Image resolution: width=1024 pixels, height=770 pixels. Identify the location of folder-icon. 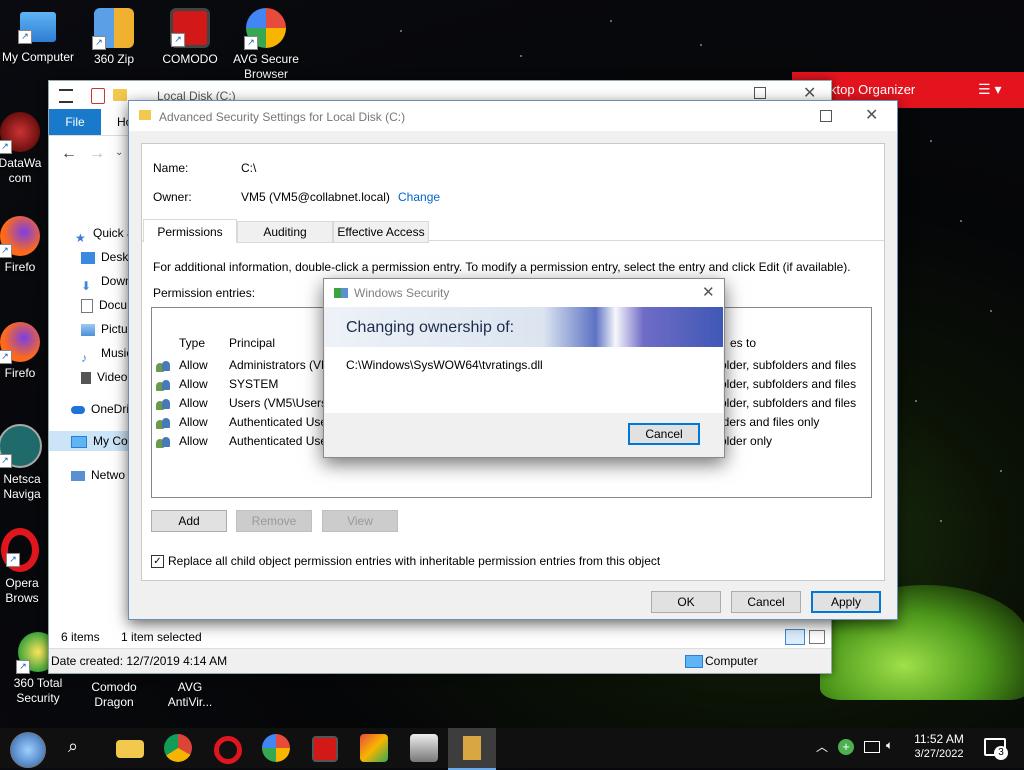
(120, 95).